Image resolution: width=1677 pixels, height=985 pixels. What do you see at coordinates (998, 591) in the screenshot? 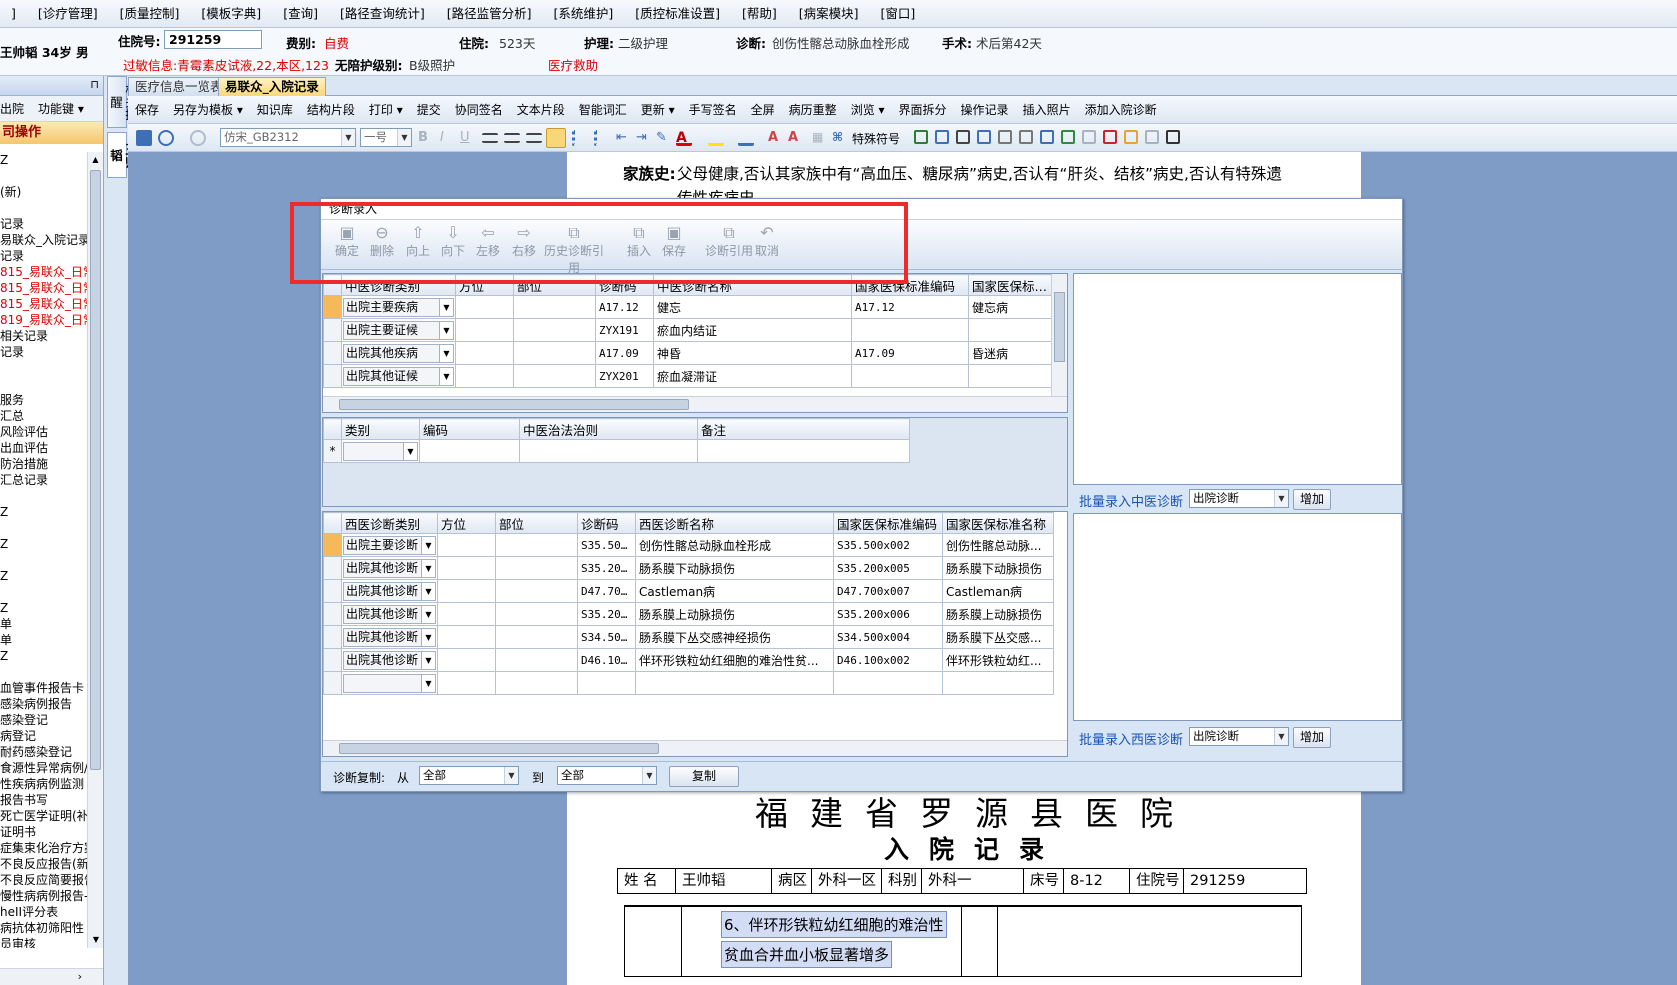
I see `insurance-name-cell: Castleman病` at bounding box center [998, 591].